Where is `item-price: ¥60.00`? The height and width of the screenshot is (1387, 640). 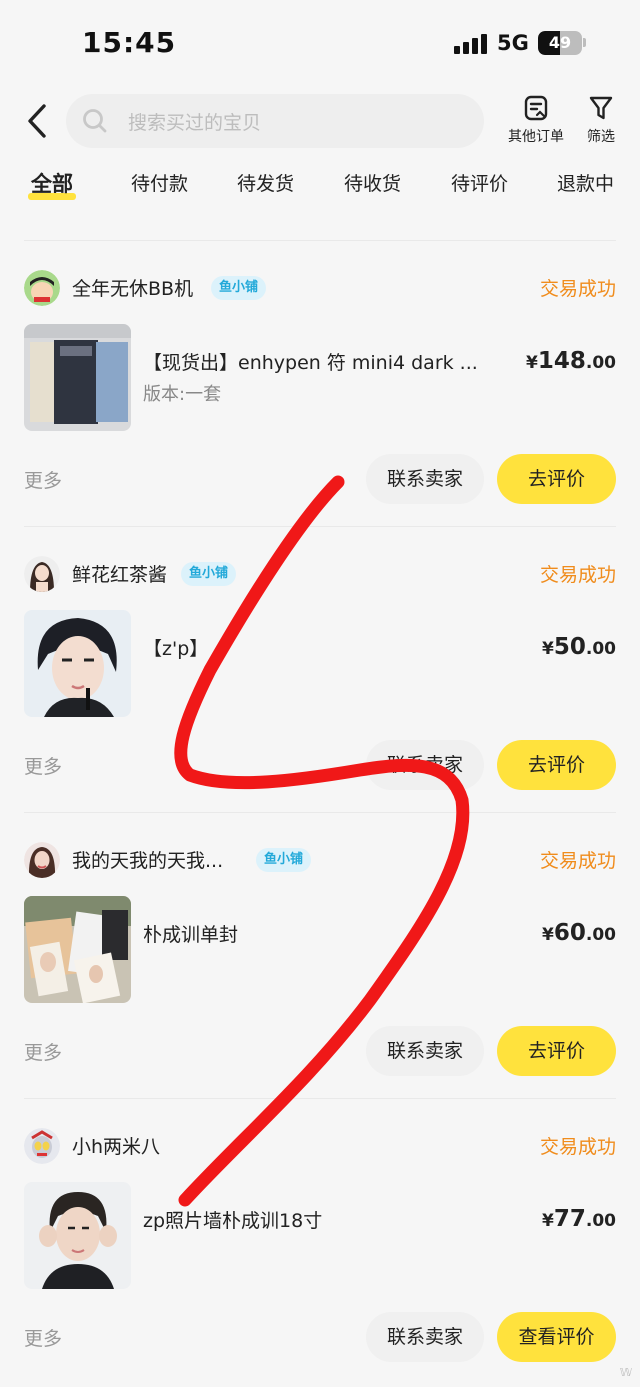
item-price: ¥60.00 is located at coordinates (579, 933).